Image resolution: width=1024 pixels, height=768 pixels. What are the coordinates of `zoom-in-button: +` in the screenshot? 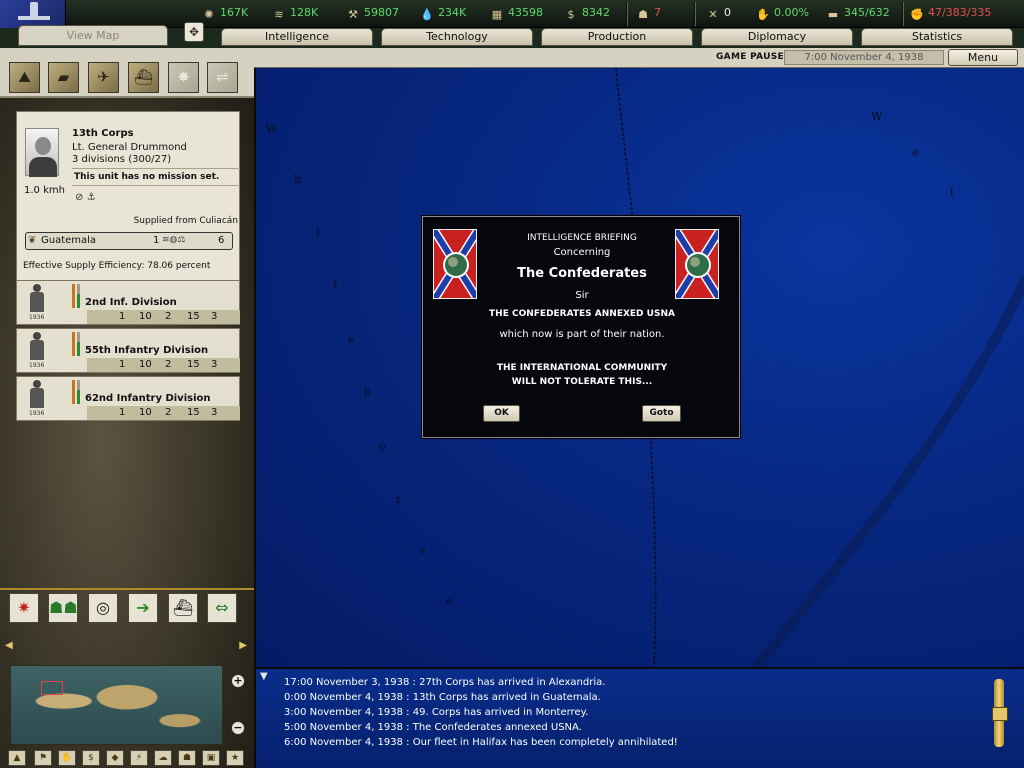 It's located at (238, 681).